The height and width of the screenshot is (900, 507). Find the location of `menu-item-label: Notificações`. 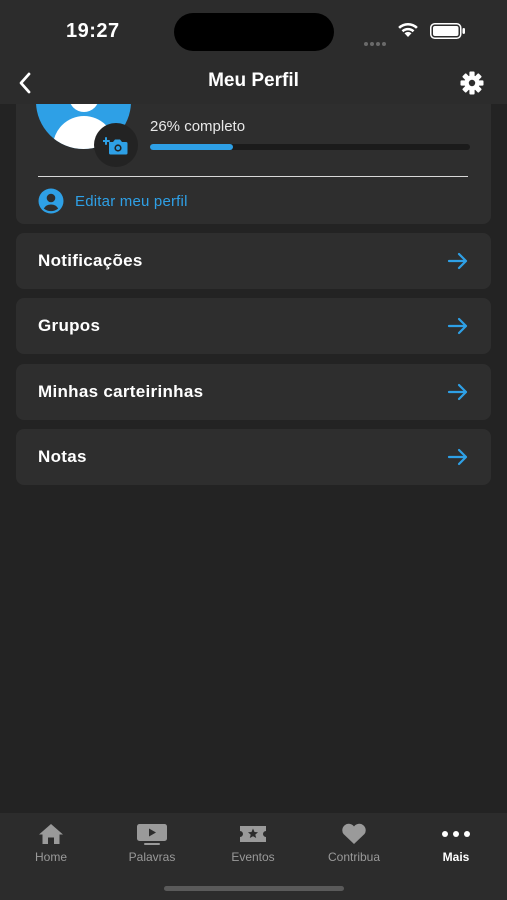

menu-item-label: Notificações is located at coordinates (90, 260).